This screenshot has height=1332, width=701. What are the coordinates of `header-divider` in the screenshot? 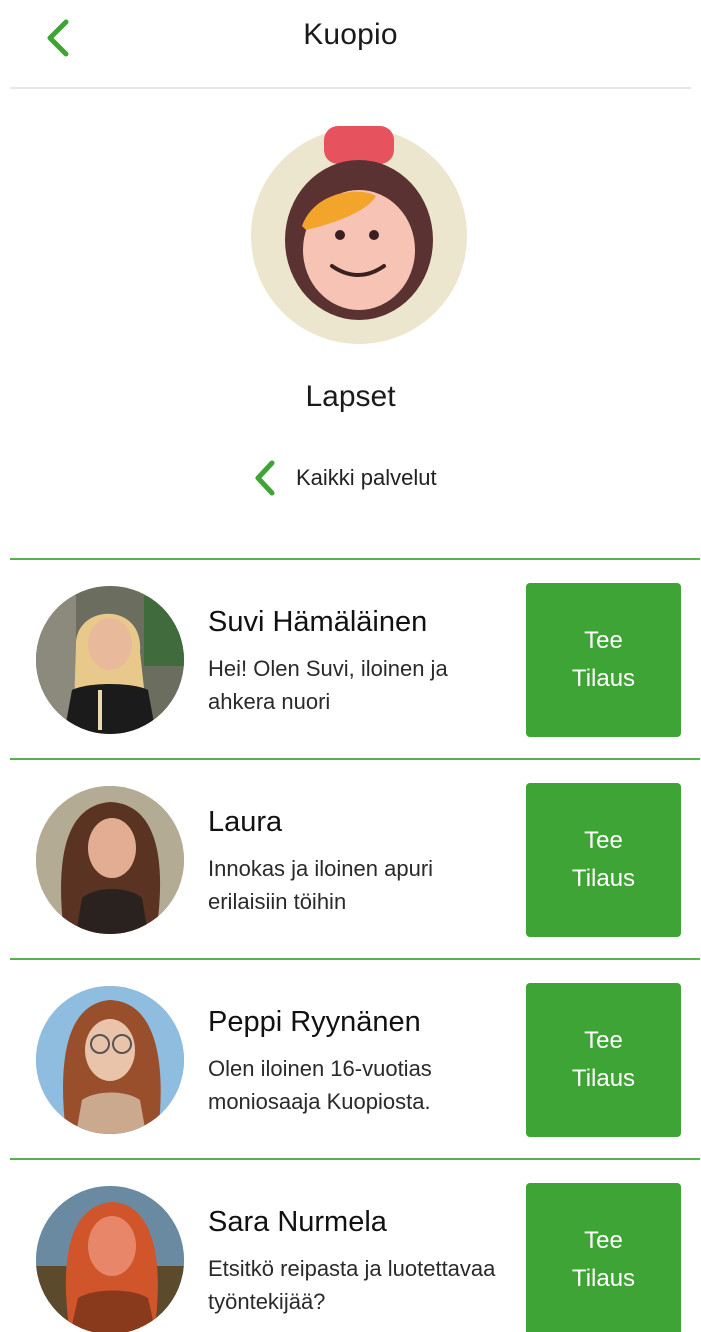 It's located at (350, 88).